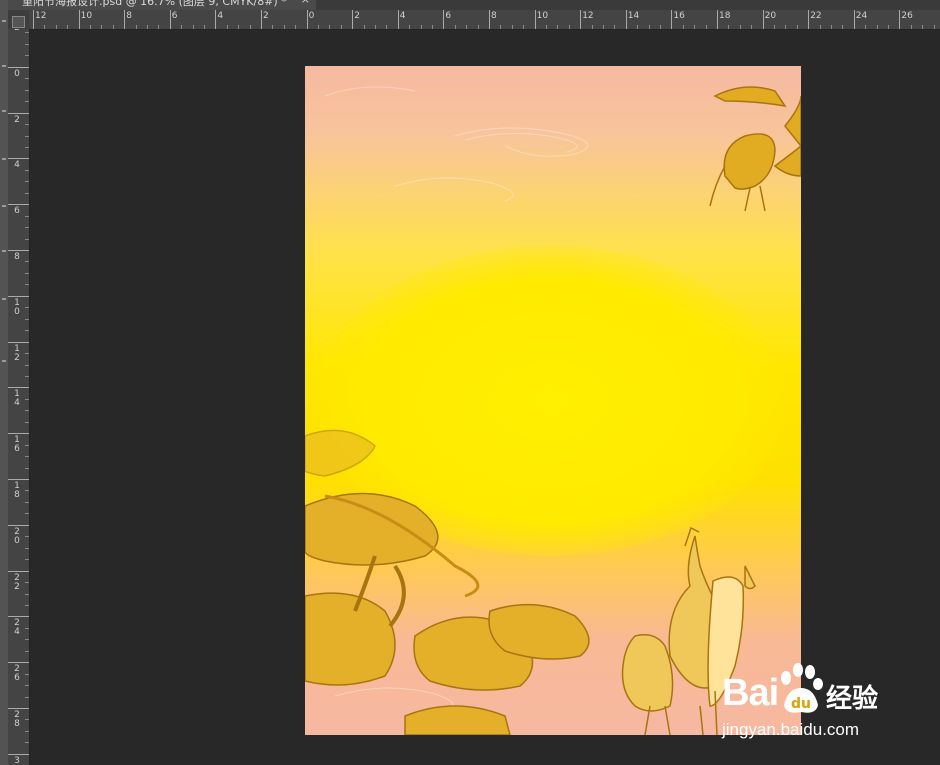 The width and height of the screenshot is (940, 765). Describe the element at coordinates (484, 20) in the screenshot. I see `horizontal-ruler: 12 10 8 6 4 2 0 2 4 6 8 10 12 14 16 18 20 22 24 26` at that location.